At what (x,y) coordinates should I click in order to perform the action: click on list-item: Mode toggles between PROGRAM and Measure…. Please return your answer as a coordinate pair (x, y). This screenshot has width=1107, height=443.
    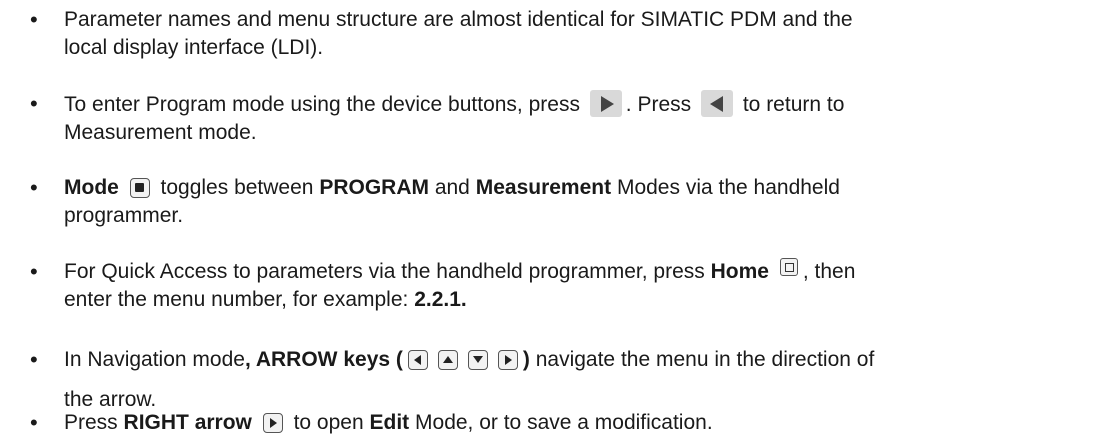
    Looking at the image, I should click on (550, 202).